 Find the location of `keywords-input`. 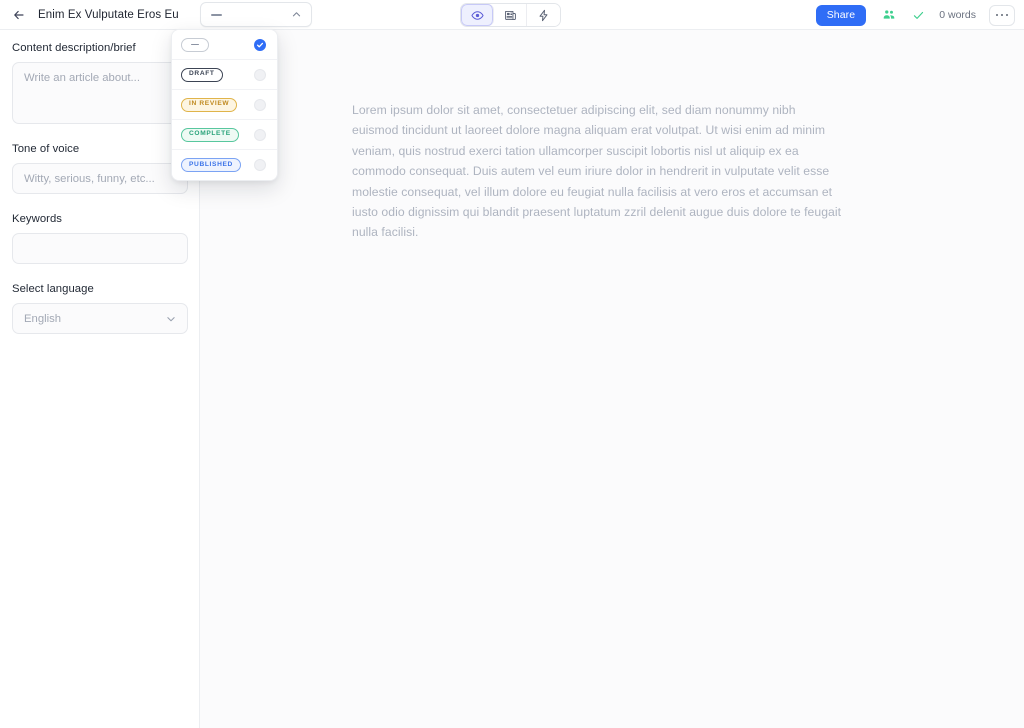

keywords-input is located at coordinates (100, 248).